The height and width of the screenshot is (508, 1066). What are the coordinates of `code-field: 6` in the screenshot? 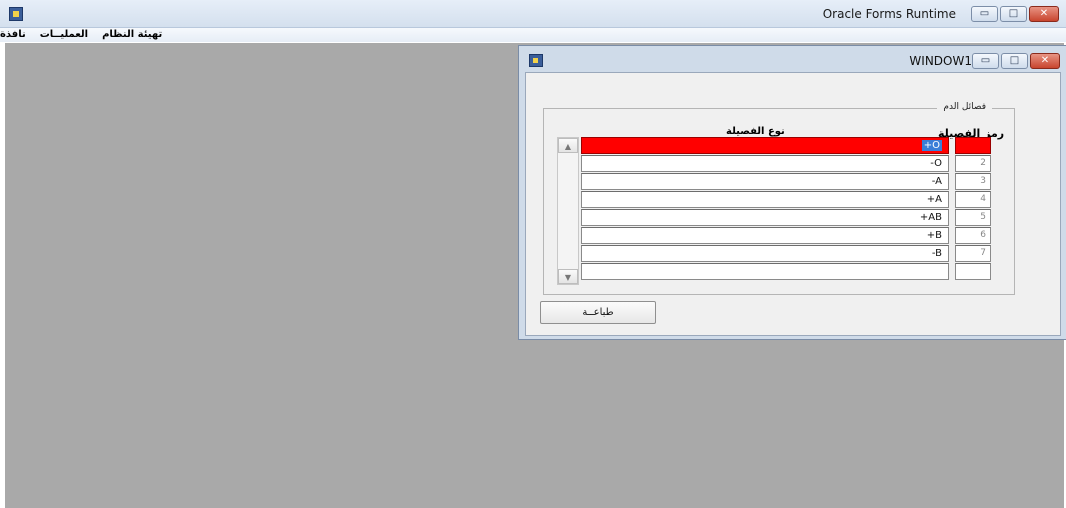 It's located at (973, 235).